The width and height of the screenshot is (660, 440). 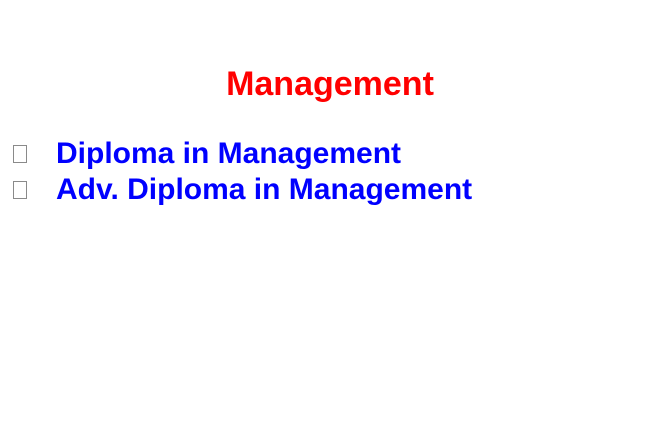 What do you see at coordinates (229, 153) in the screenshot?
I see `list-item-label: Diploma in Management` at bounding box center [229, 153].